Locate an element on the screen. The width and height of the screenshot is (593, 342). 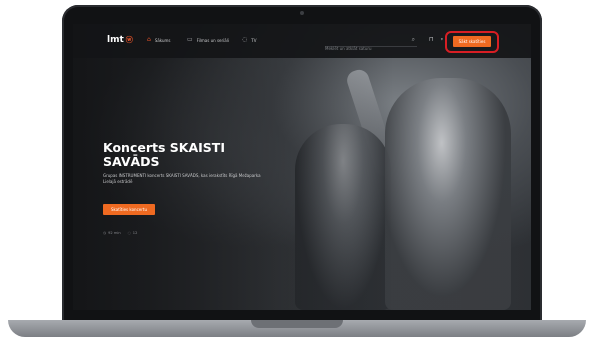
search-bar: ⌕ is located at coordinates (371, 44).